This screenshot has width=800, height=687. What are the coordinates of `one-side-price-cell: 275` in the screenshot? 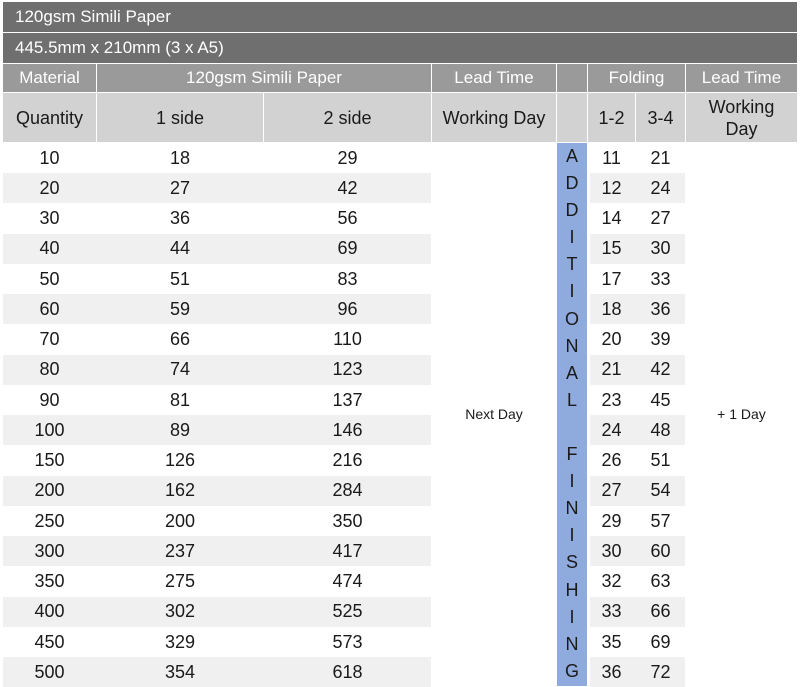 It's located at (180, 581).